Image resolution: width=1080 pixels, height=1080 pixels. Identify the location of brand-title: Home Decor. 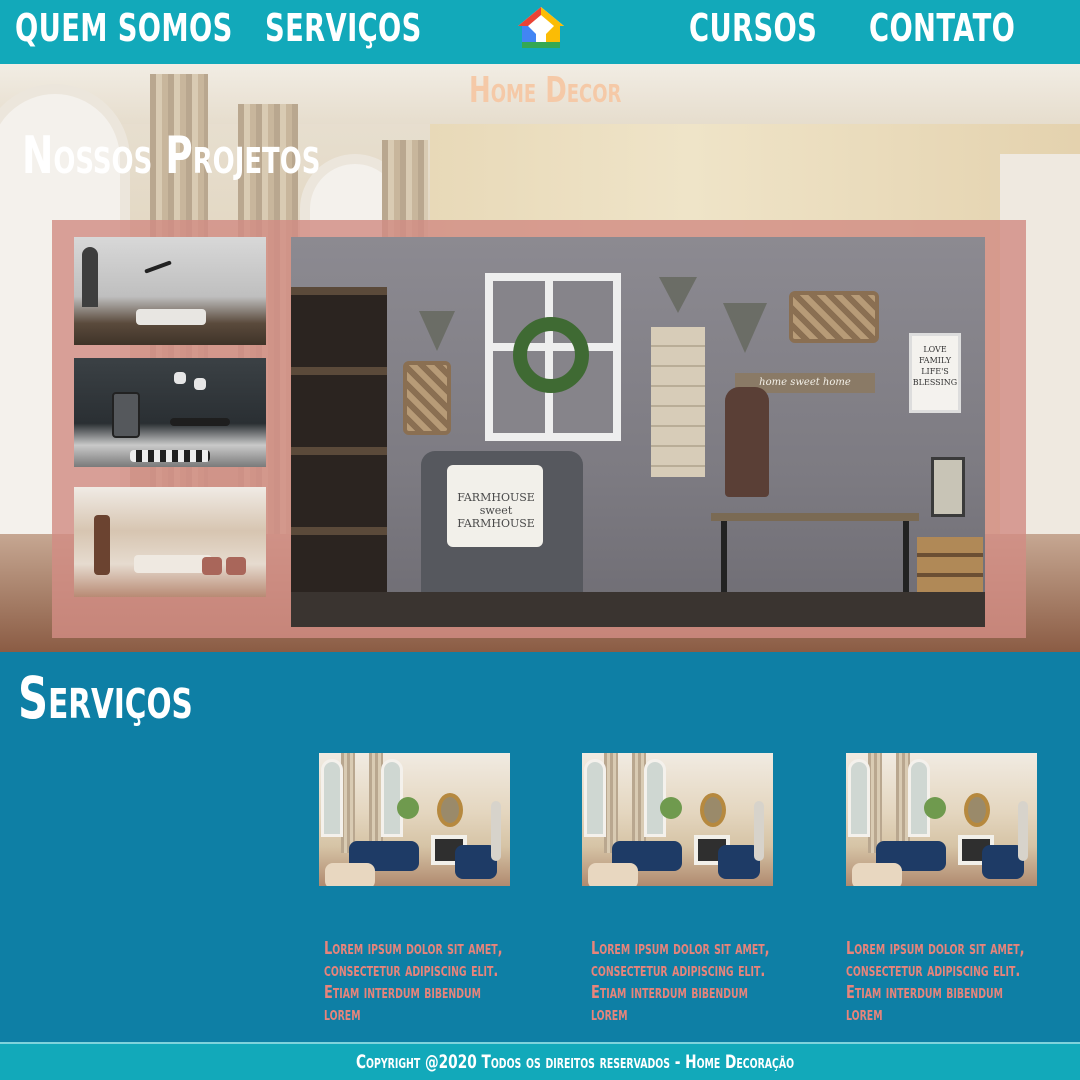
(545, 90).